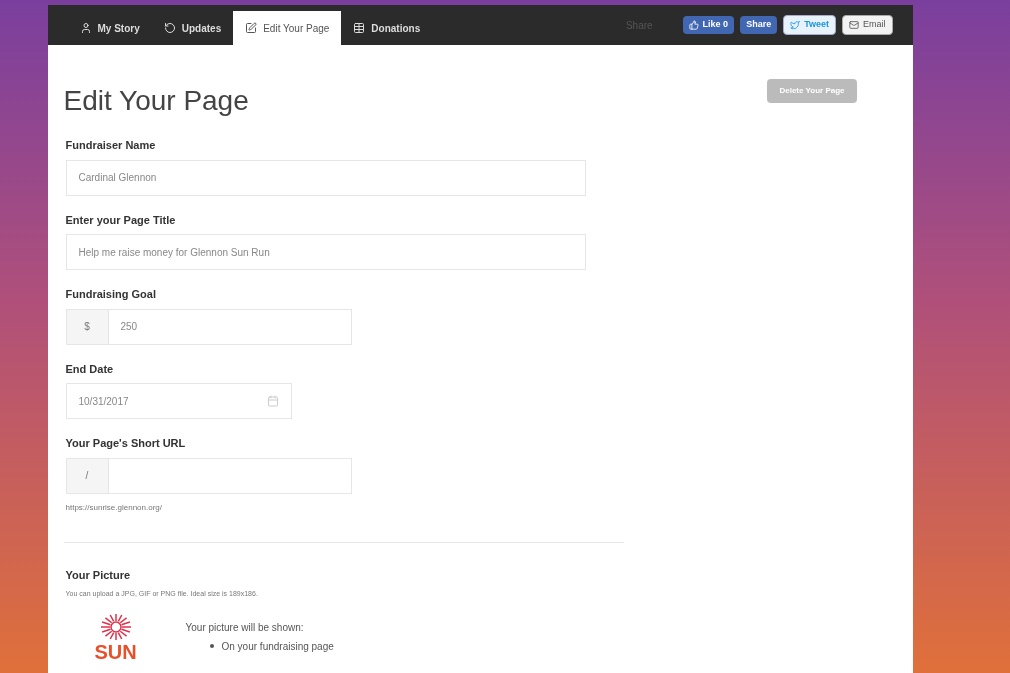 Image resolution: width=1010 pixels, height=673 pixels. Describe the element at coordinates (251, 28) in the screenshot. I see `edit-icon` at that location.